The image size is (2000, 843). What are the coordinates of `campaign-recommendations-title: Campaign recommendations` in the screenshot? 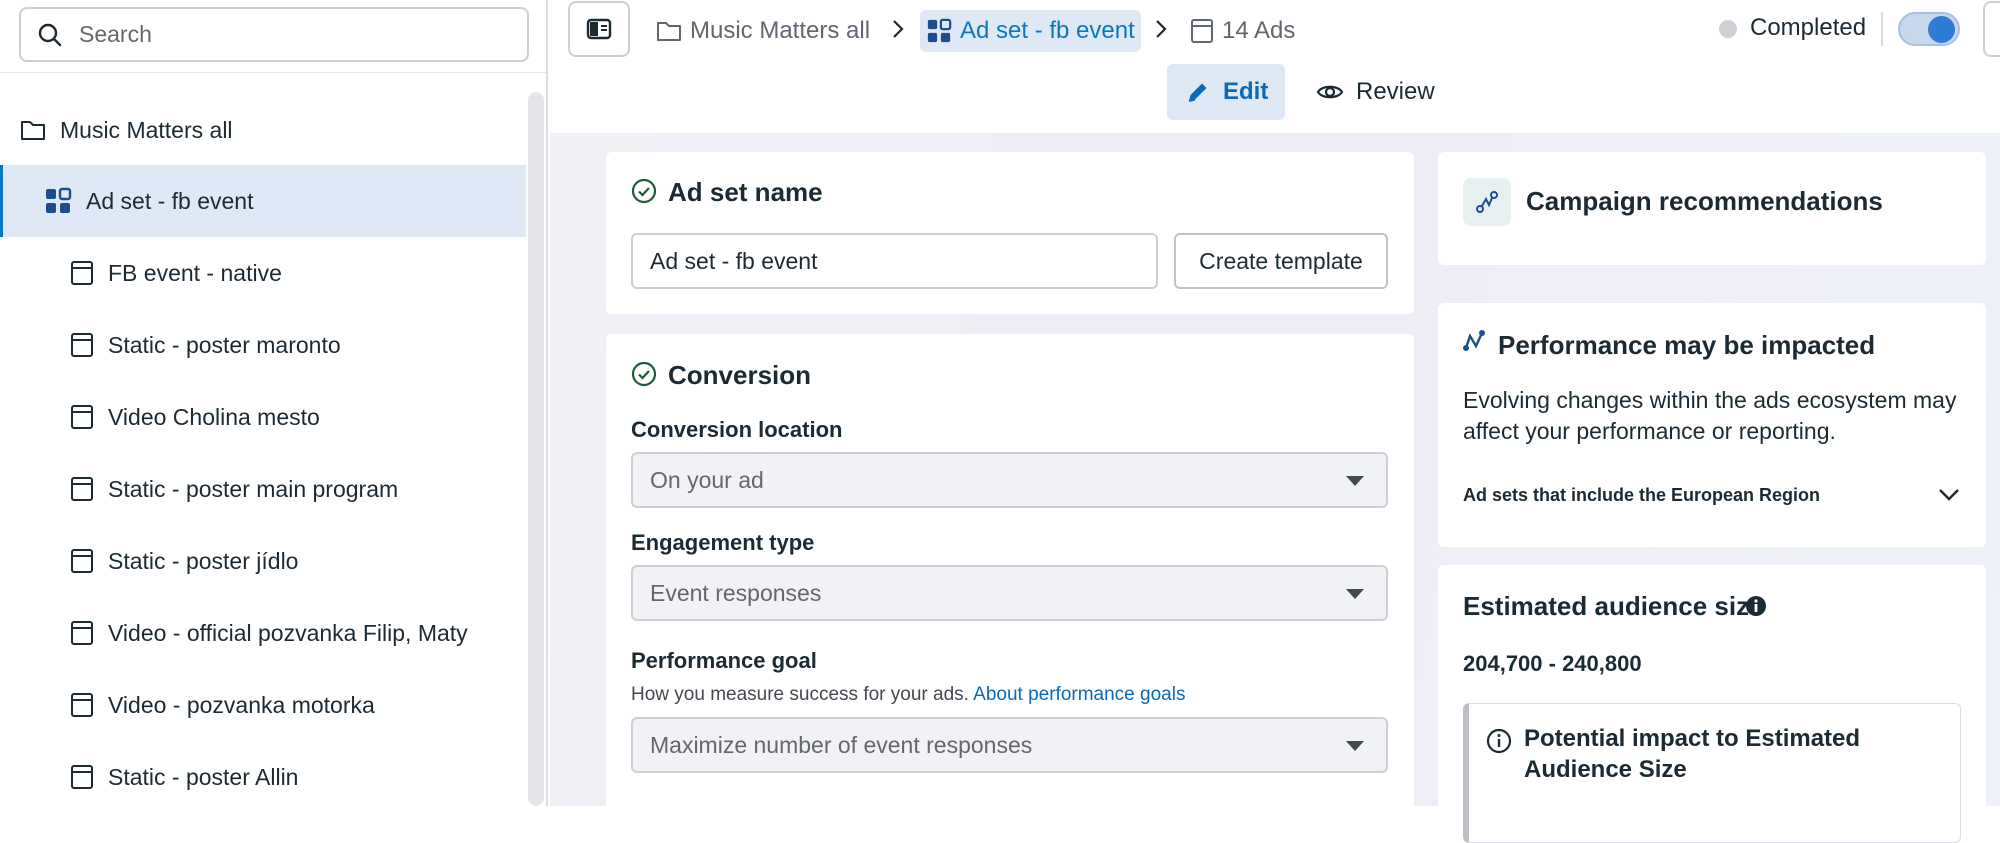 It's located at (1704, 201).